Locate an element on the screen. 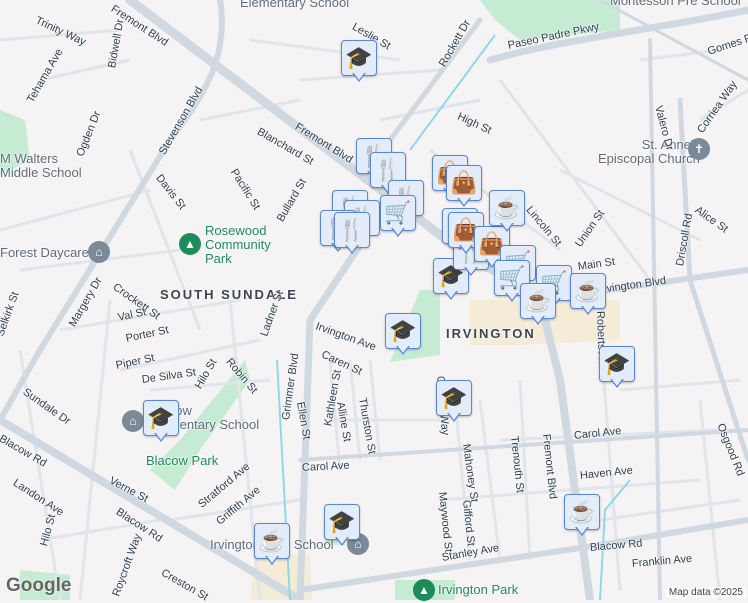 The image size is (748, 603). shopping-marker: 👜 is located at coordinates (464, 187).